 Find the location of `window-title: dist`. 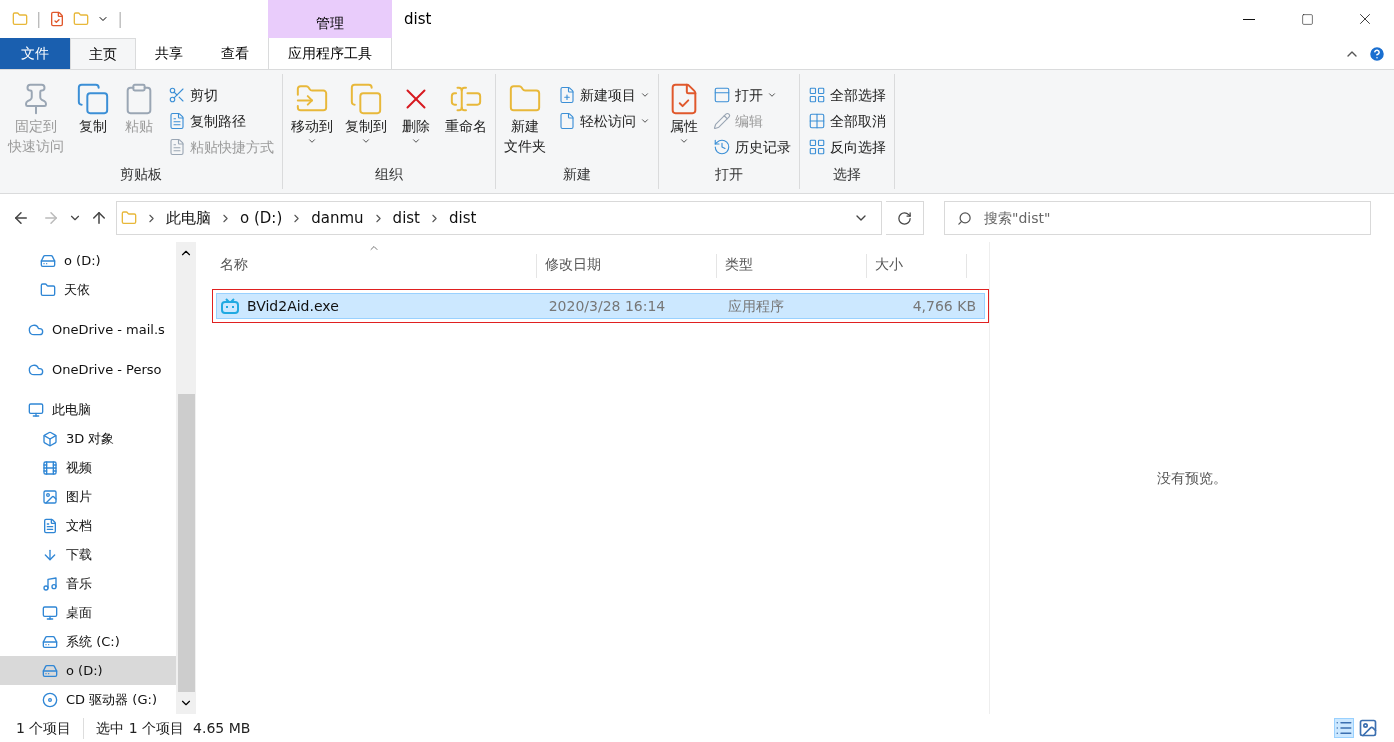

window-title: dist is located at coordinates (418, 19).